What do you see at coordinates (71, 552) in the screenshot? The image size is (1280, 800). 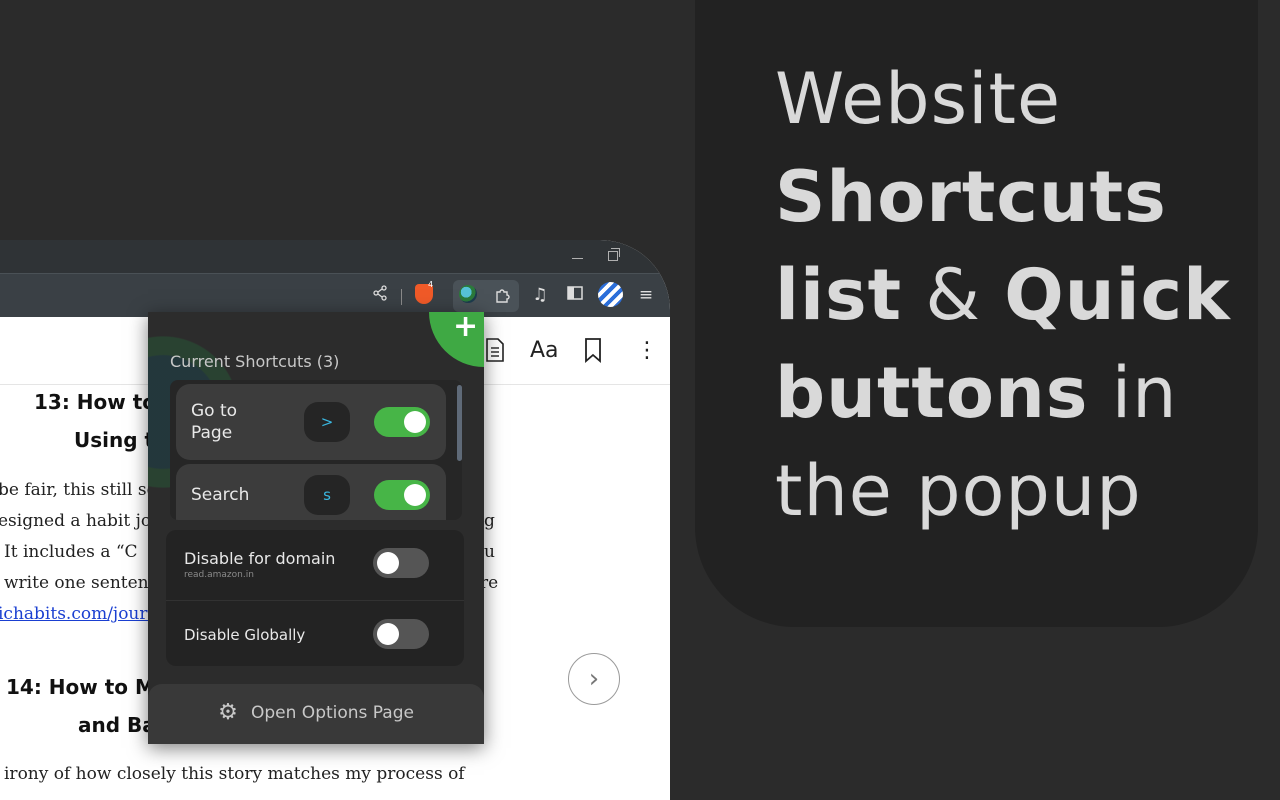 I see `body-text: It includes a “C` at bounding box center [71, 552].